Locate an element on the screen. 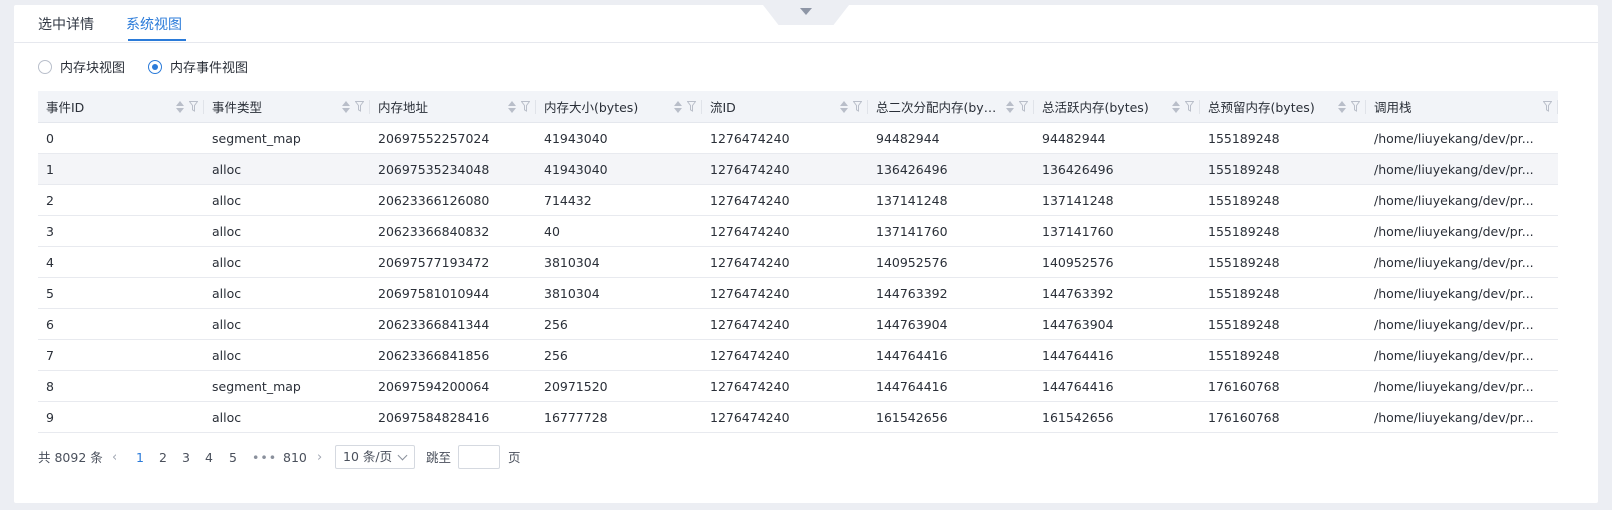  tab-selection-details: 选中详情 is located at coordinates (66, 24).